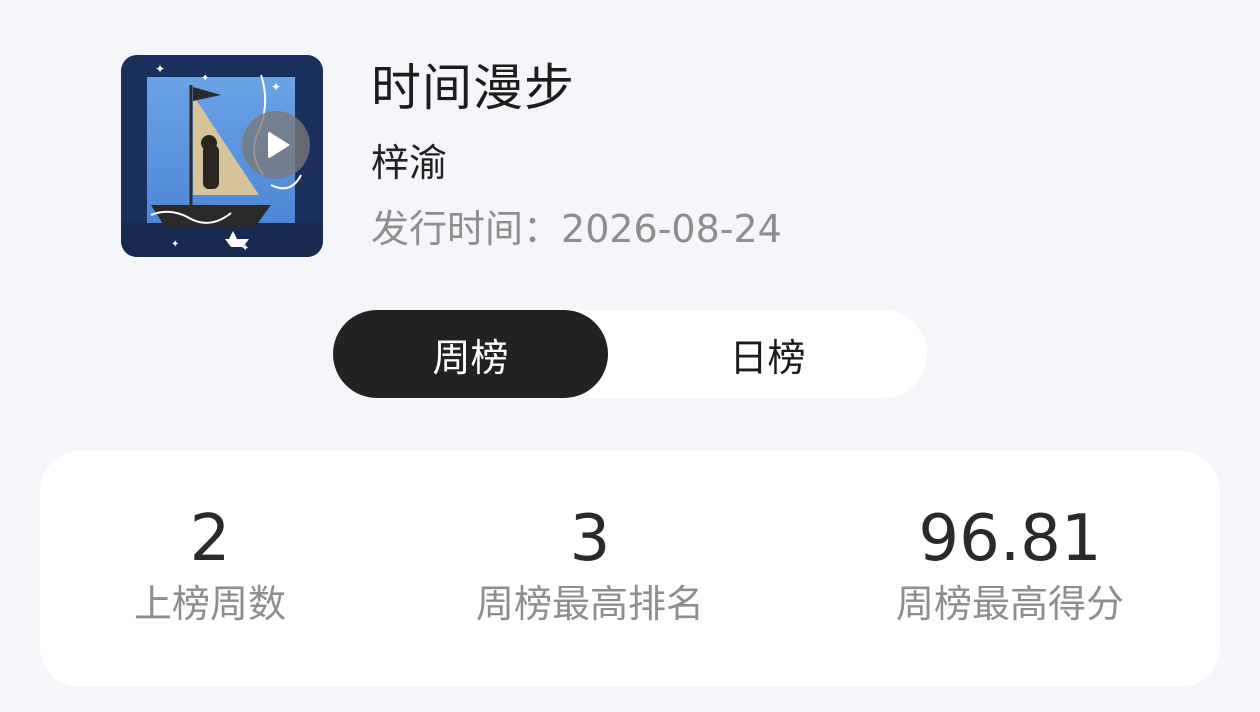  I want to click on tab-daily: 日榜, so click(767, 354).